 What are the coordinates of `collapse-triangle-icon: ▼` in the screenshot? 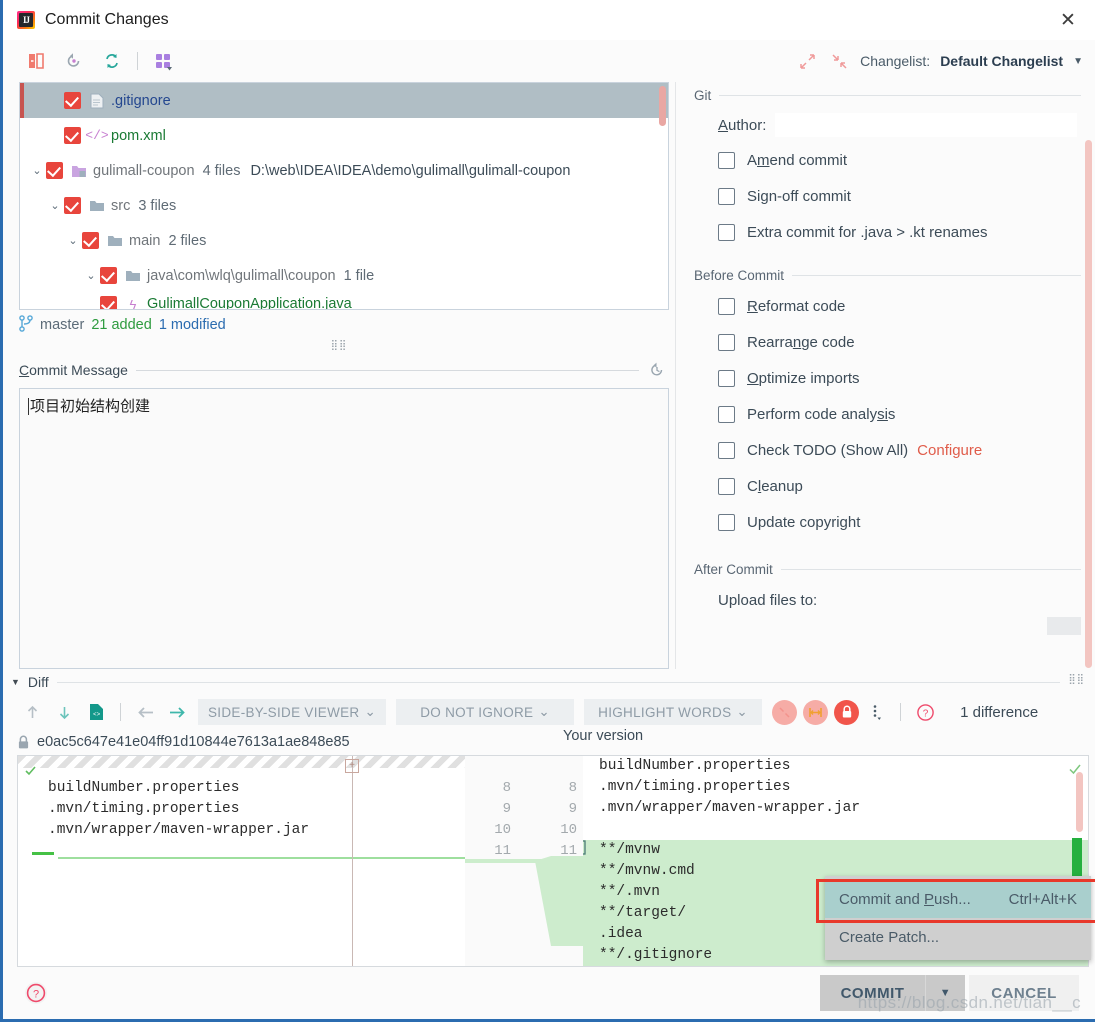 It's located at (15, 682).